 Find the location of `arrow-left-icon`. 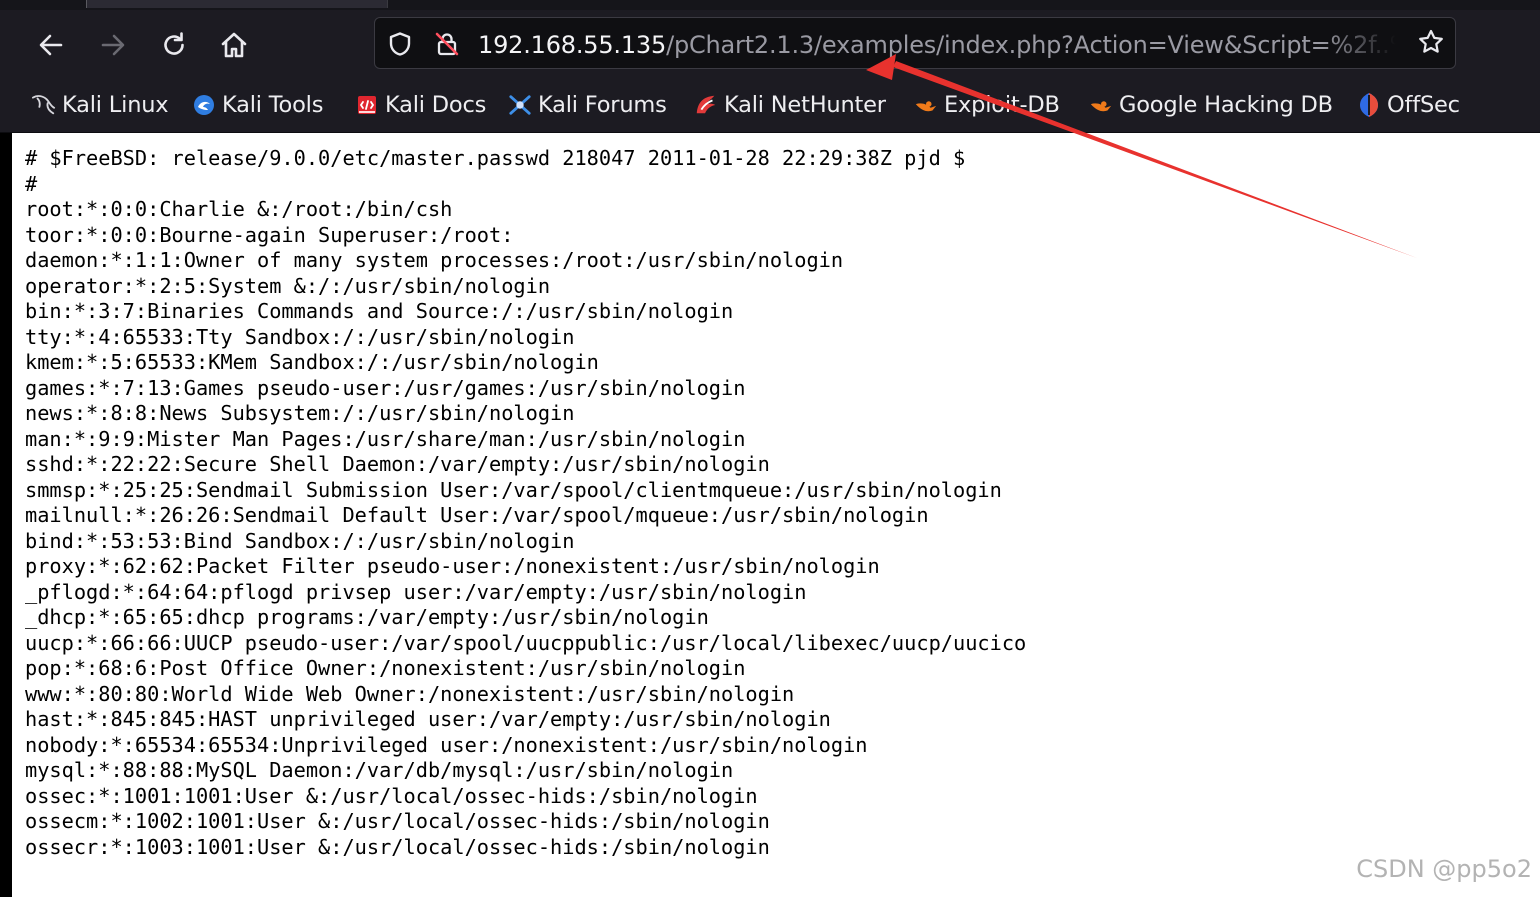

arrow-left-icon is located at coordinates (51, 45).